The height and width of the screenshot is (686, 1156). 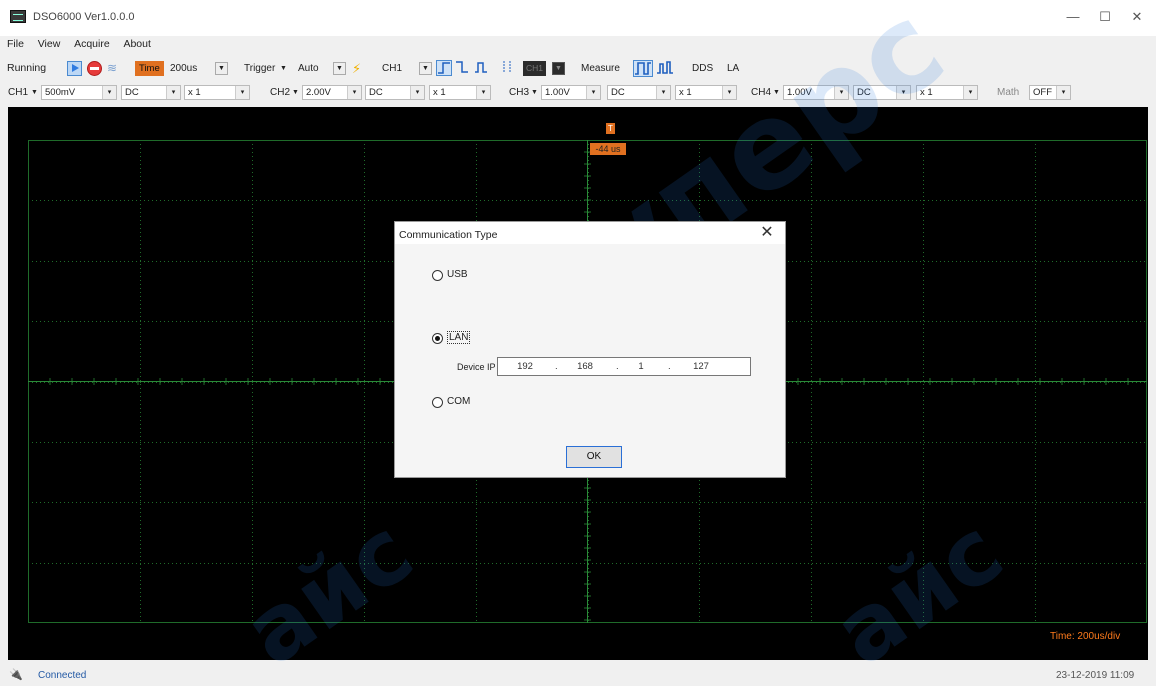 I want to click on dds-button: DDS, so click(x=702, y=68).